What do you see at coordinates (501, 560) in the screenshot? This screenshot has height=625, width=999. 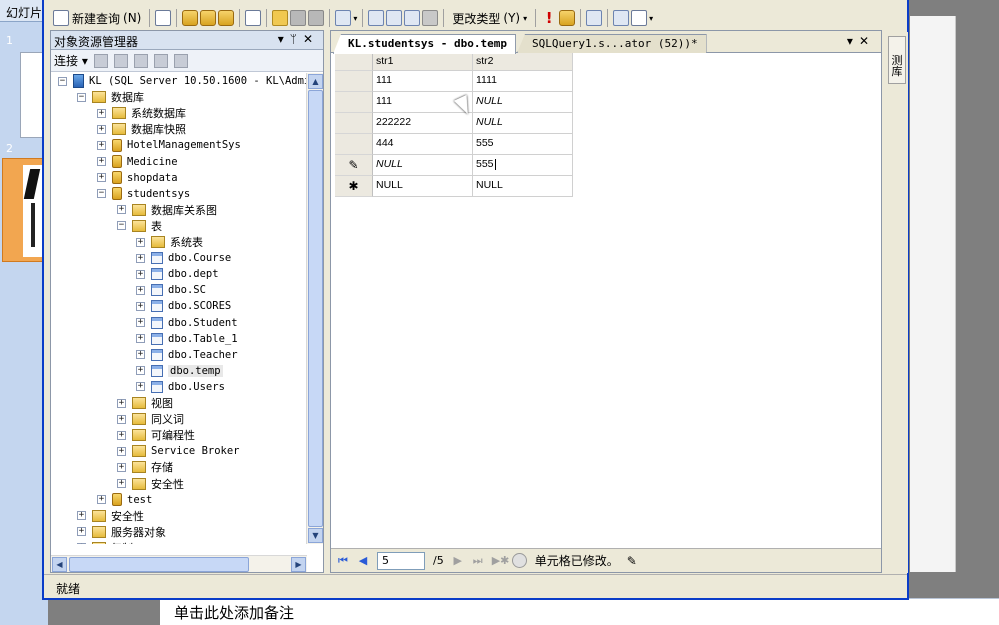 I see `new-record-icon: ▶✱` at bounding box center [501, 560].